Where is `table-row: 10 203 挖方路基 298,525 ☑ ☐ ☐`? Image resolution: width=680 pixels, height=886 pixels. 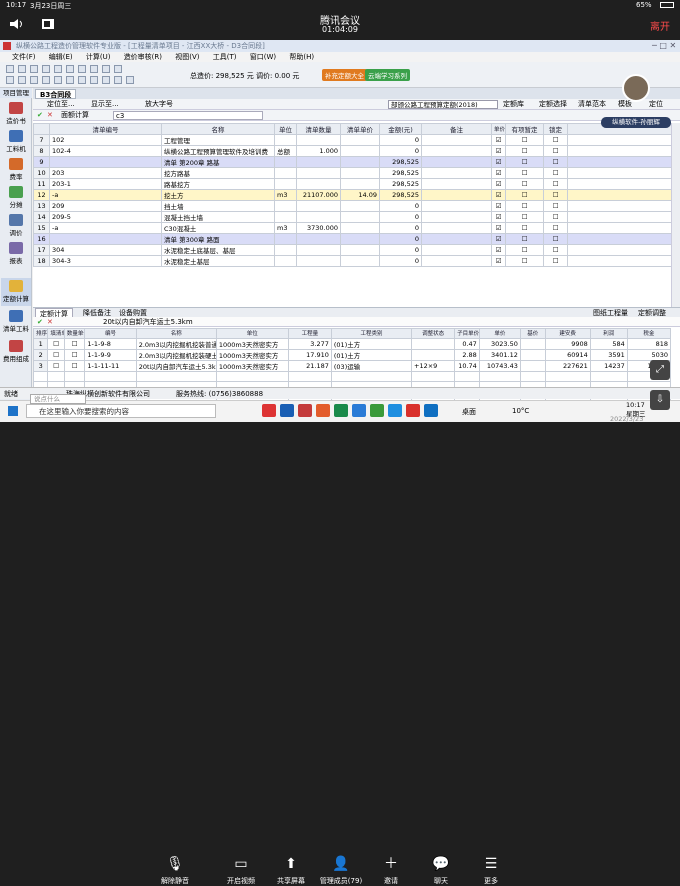
table-row: 10 203 挖方路基 298,525 ☑ ☐ ☐ is located at coordinates (352, 173).